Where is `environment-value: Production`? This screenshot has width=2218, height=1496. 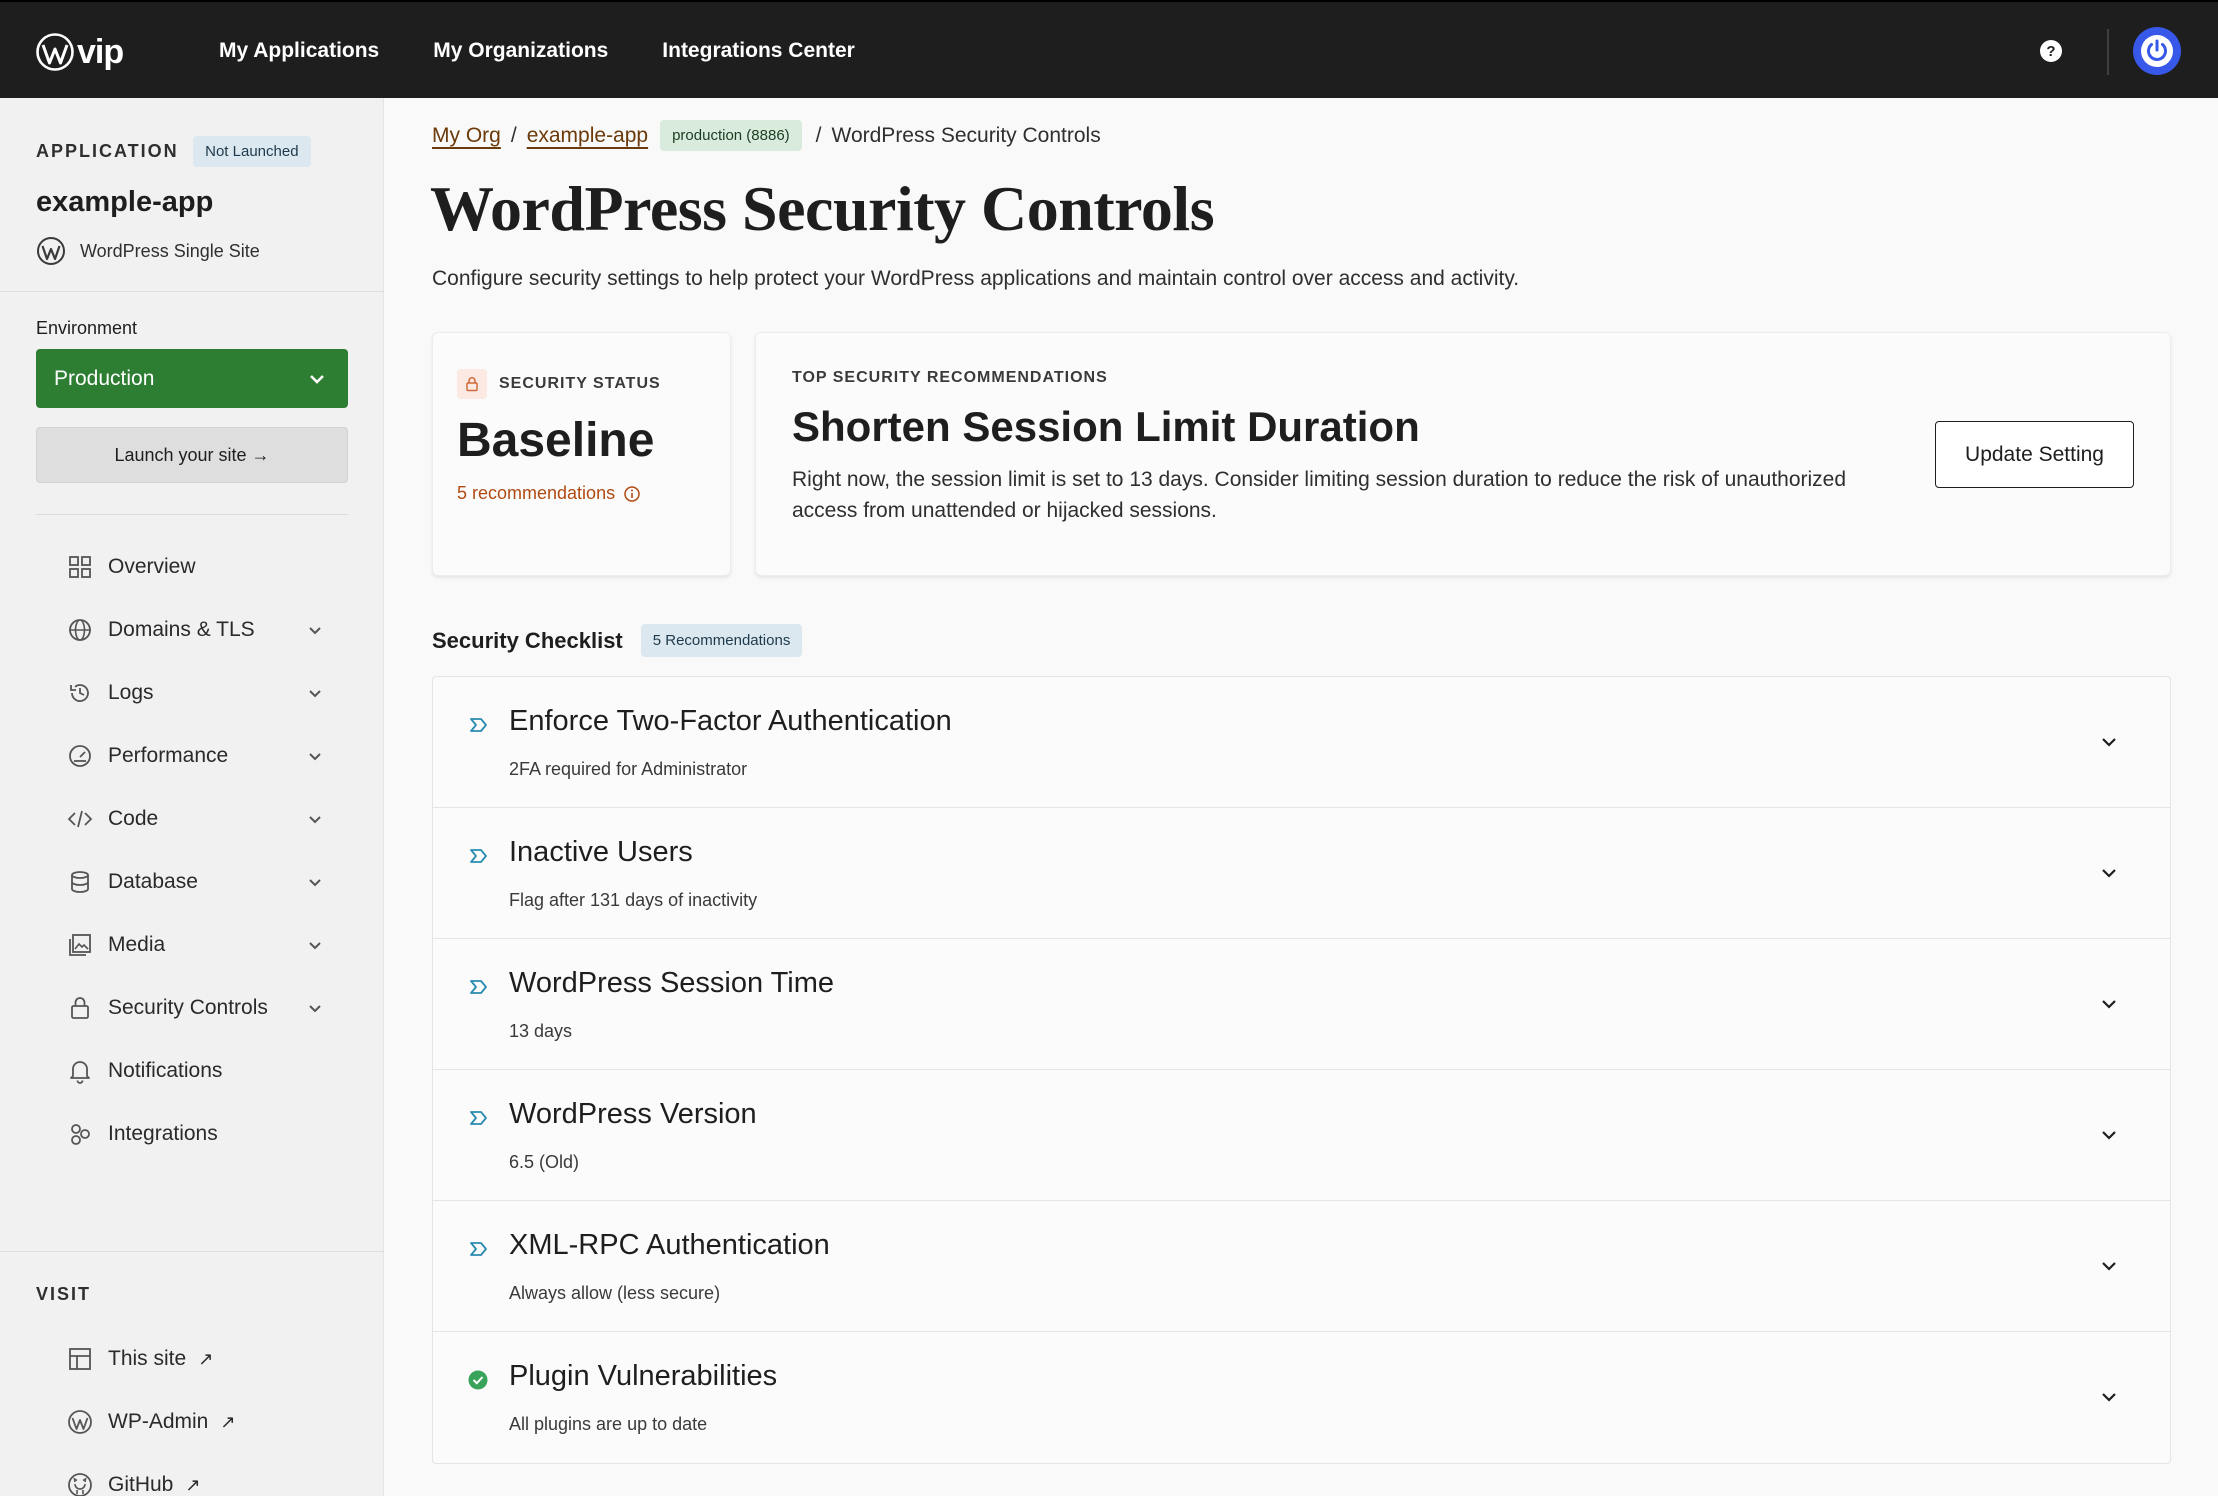 environment-value: Production is located at coordinates (104, 378).